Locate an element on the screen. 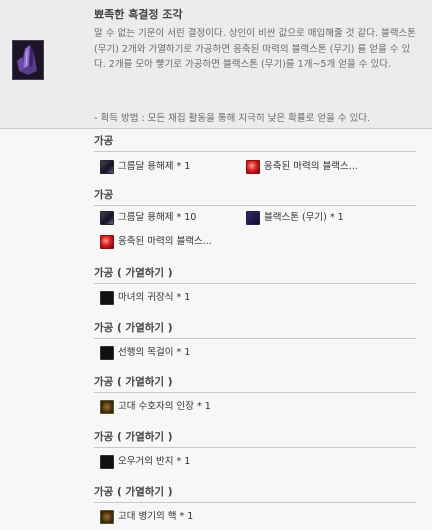 The image size is (432, 530). recipe-block: 가공 ( 가열하기 ) 마녀의 귀장식 * 1 is located at coordinates (255, 285).